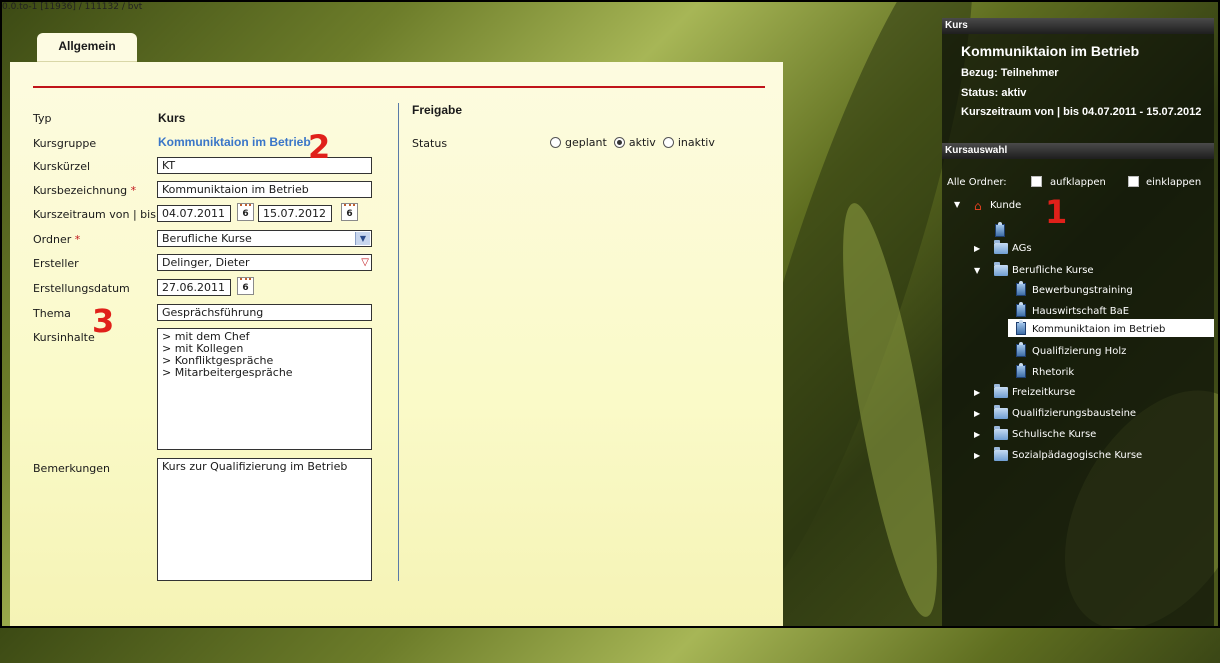 Image resolution: width=1220 pixels, height=663 pixels. I want to click on kurs-bezug: Bezug: Teilnehmer, so click(1010, 73).